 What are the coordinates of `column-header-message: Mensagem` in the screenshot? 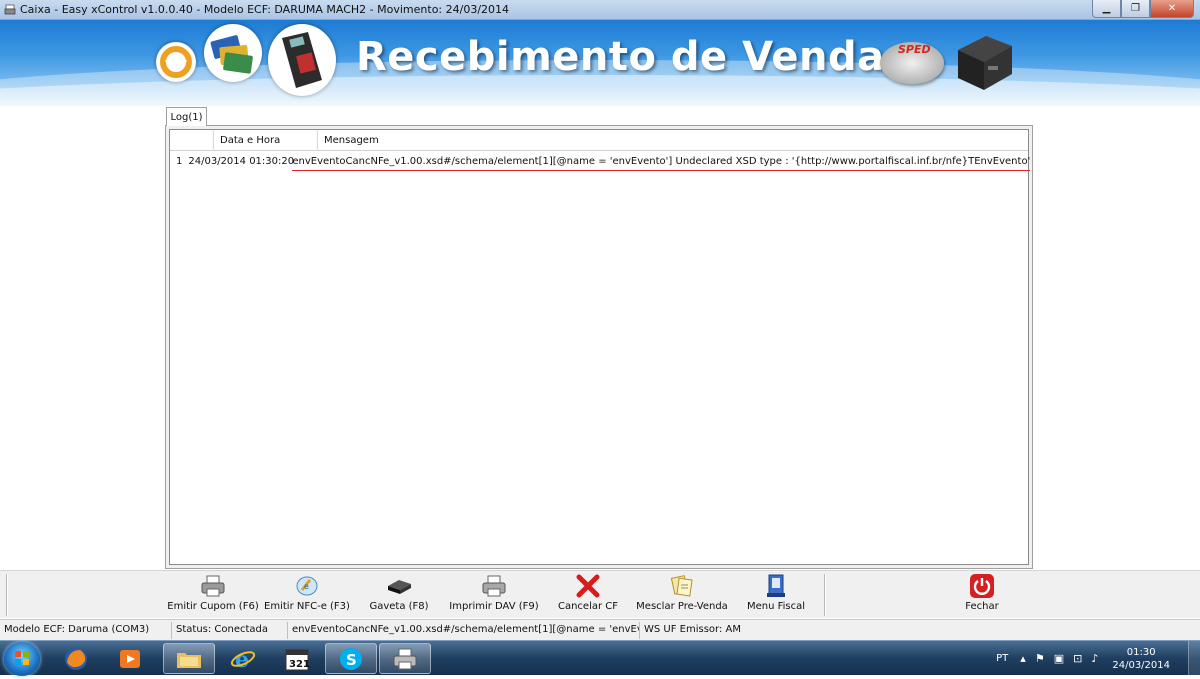 It's located at (673, 140).